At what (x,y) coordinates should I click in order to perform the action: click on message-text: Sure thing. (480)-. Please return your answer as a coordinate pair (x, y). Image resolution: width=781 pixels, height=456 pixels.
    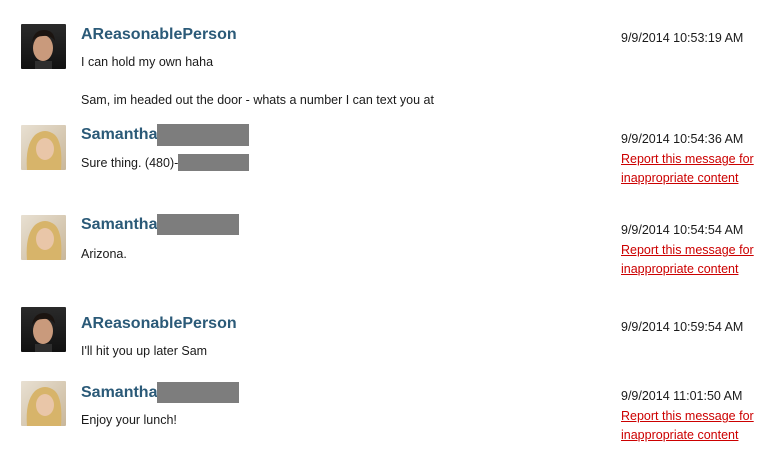
    Looking at the image, I should click on (165, 162).